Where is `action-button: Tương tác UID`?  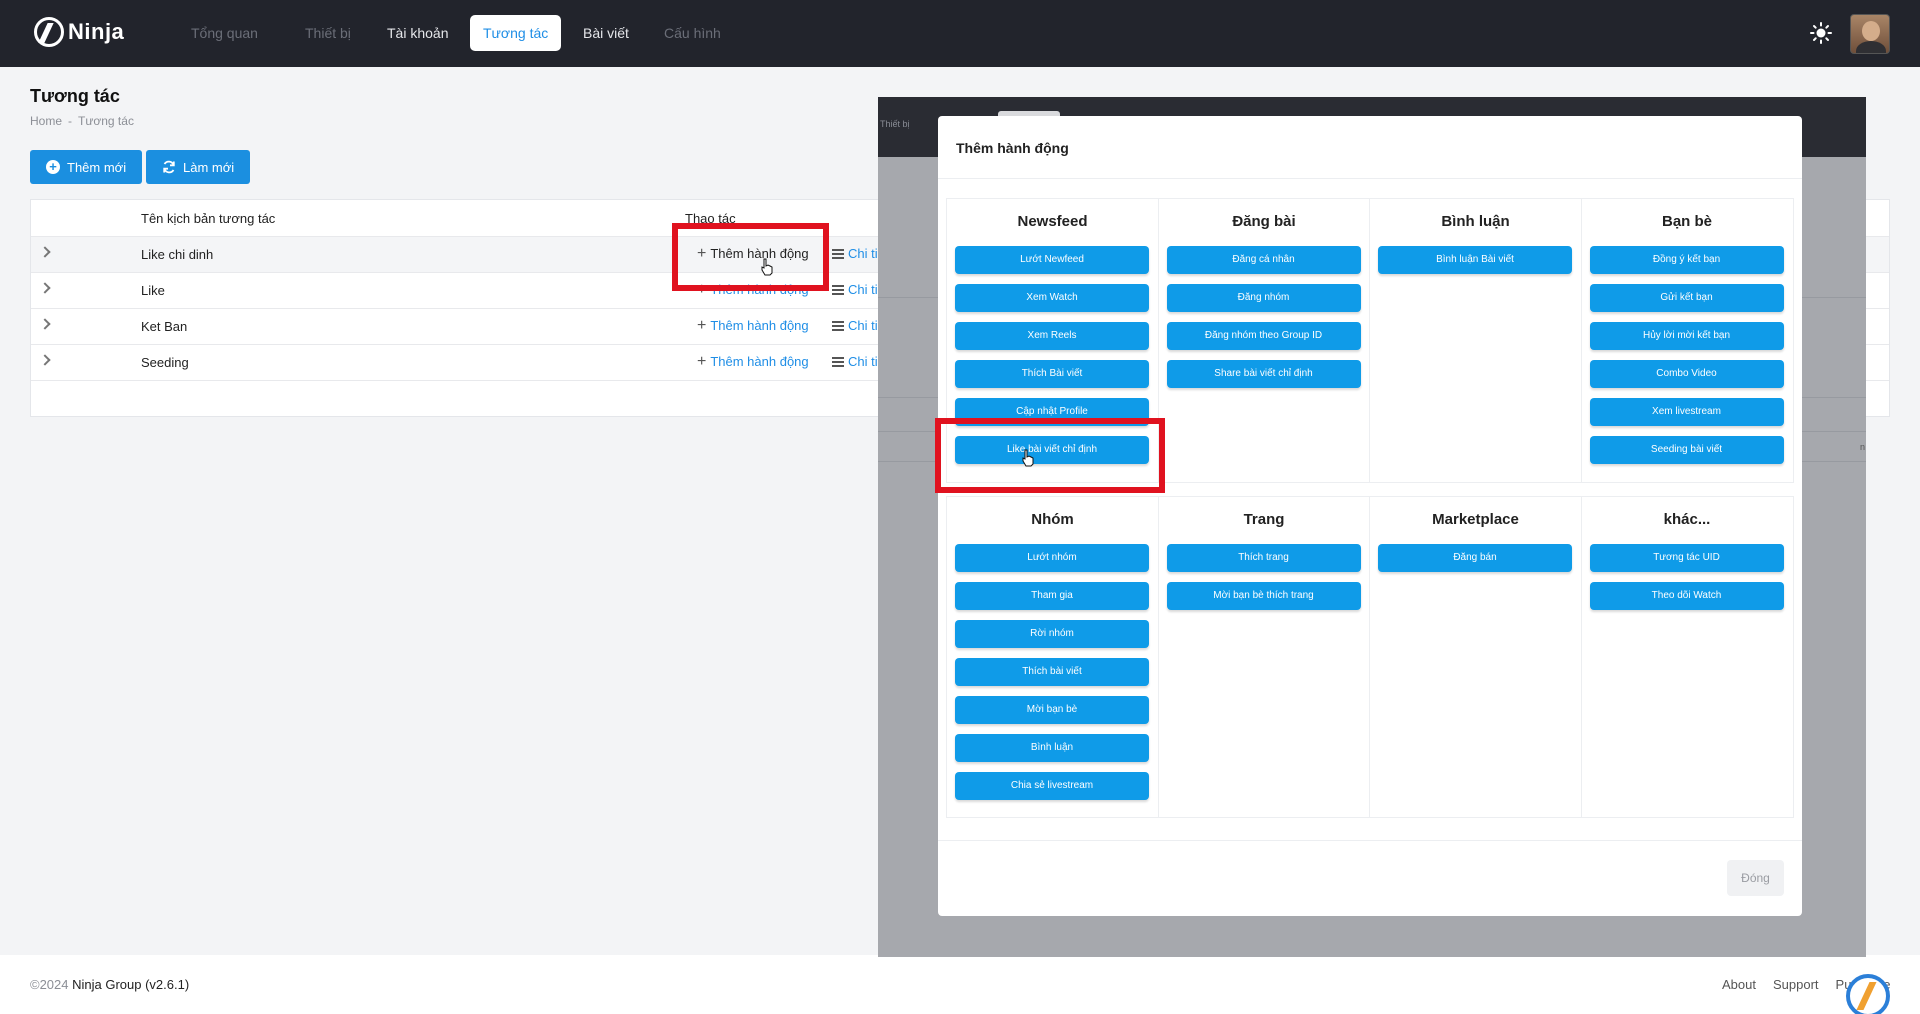
action-button: Tương tác UID is located at coordinates (1686, 558).